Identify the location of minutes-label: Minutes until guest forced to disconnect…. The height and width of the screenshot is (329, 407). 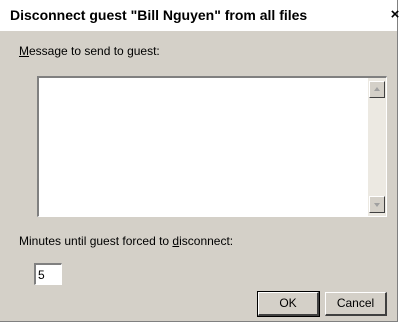
(126, 241).